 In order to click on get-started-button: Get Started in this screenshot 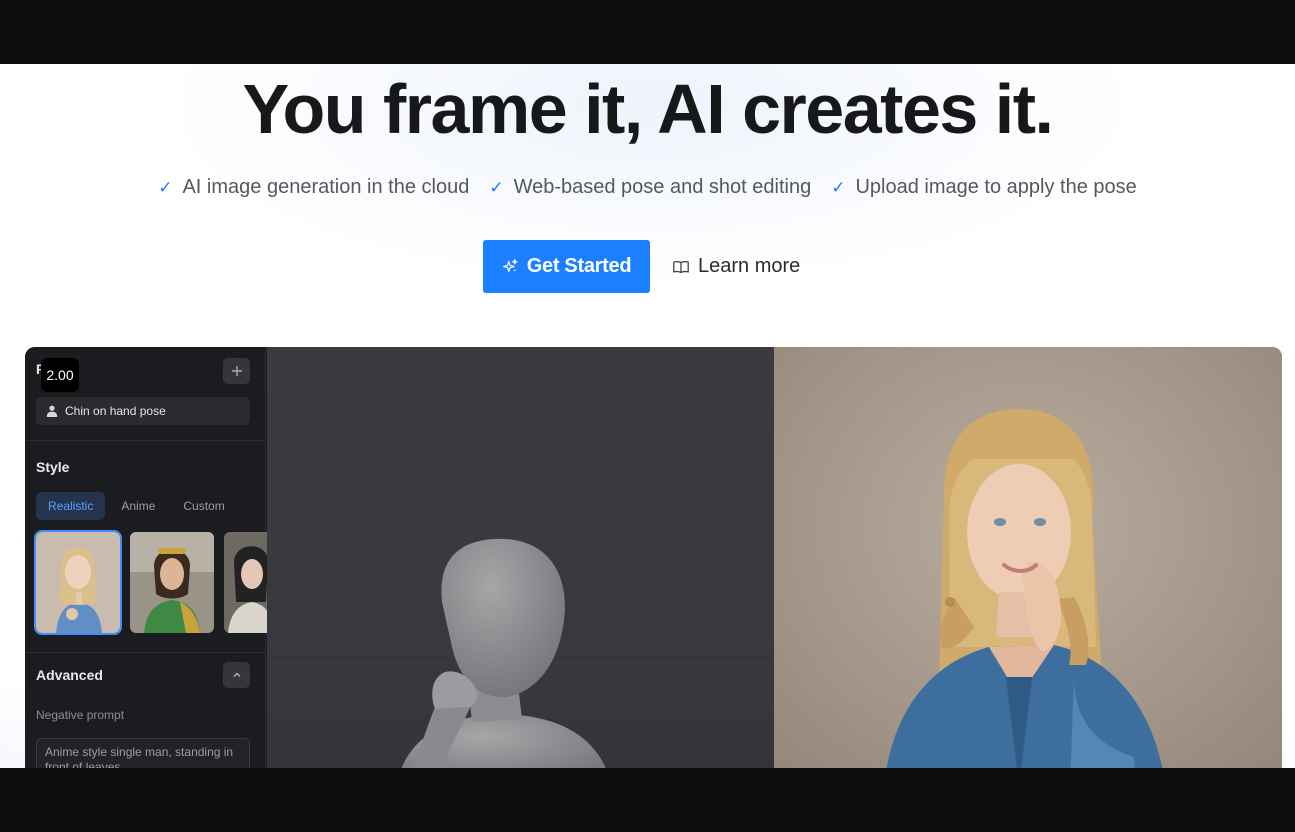, I will do `click(566, 266)`.